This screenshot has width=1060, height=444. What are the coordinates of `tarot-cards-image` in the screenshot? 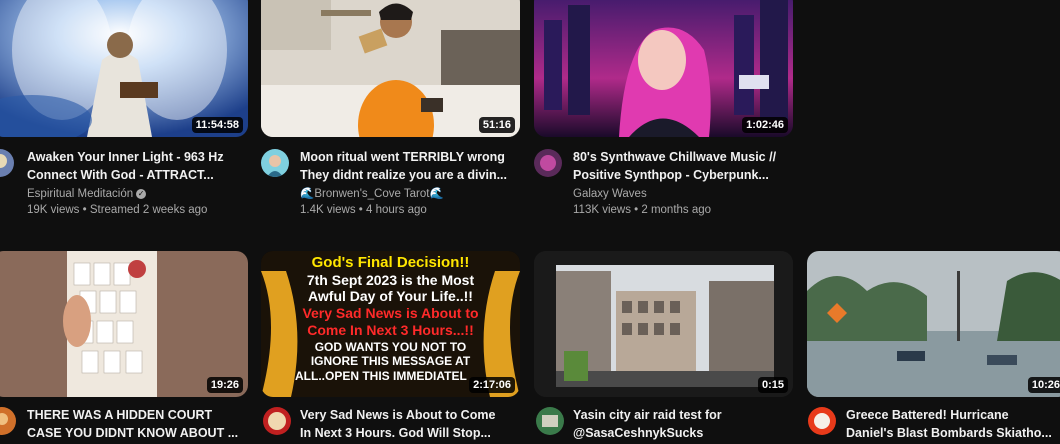 It's located at (124, 324).